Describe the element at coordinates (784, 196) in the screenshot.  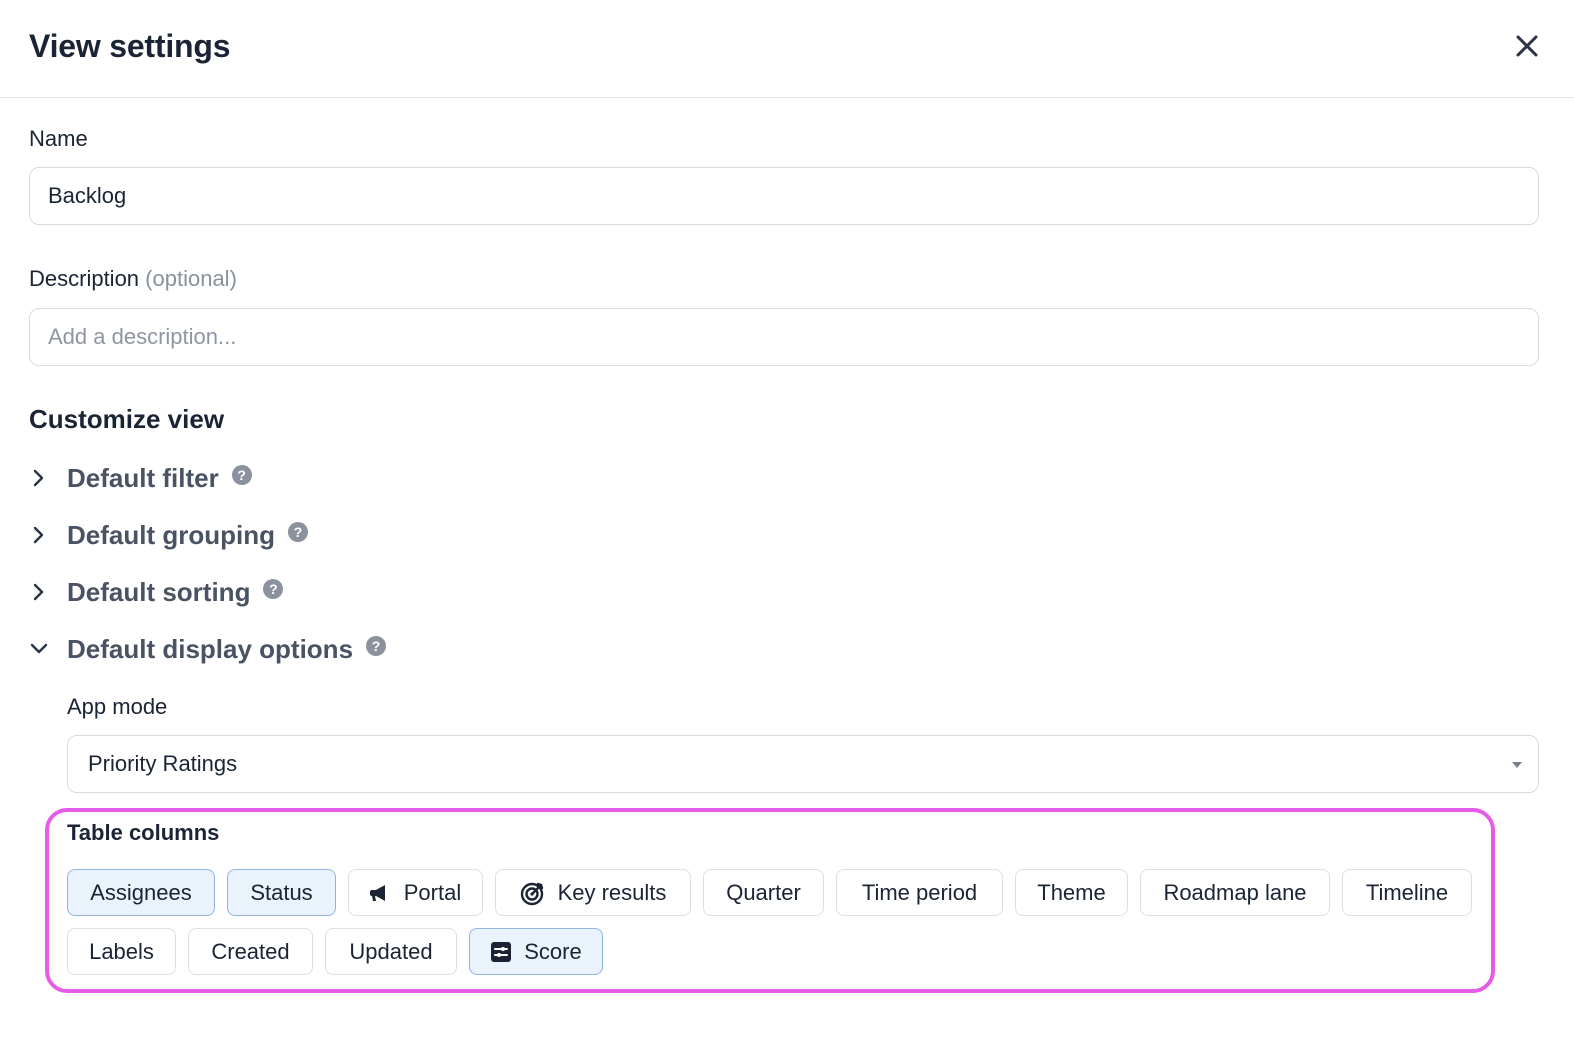
I see `name-input` at that location.